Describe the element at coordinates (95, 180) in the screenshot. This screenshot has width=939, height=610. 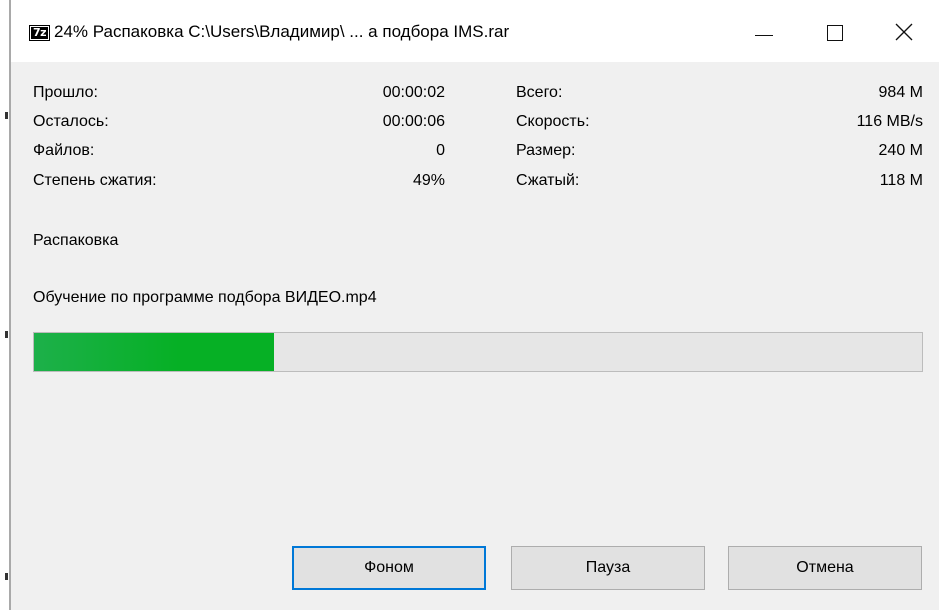
I see `compression-ratio-label: Степень сжатия:` at that location.